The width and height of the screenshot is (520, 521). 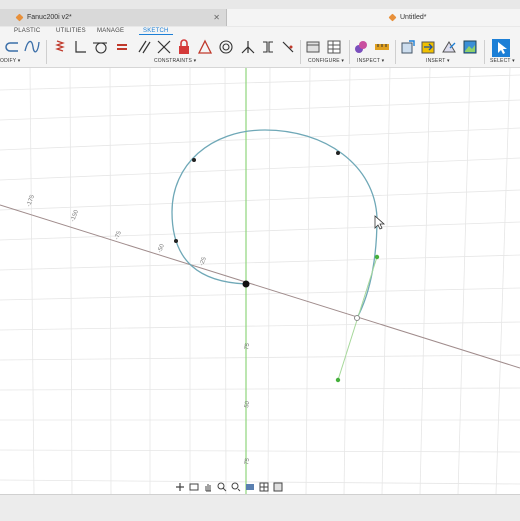 I want to click on midpoint-icon, so click(x=268, y=47).